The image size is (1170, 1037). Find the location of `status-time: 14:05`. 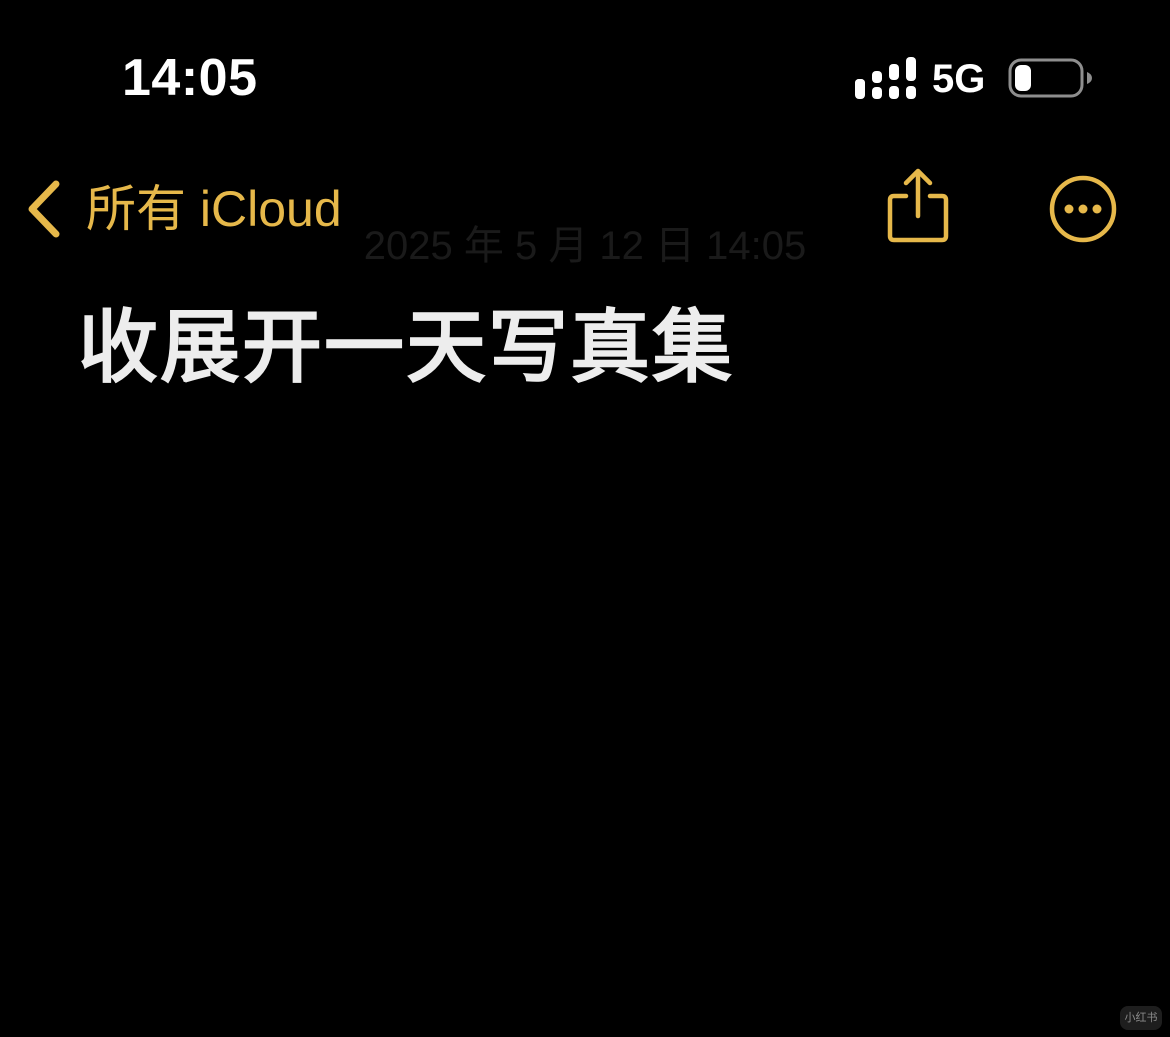

status-time: 14:05 is located at coordinates (190, 78).